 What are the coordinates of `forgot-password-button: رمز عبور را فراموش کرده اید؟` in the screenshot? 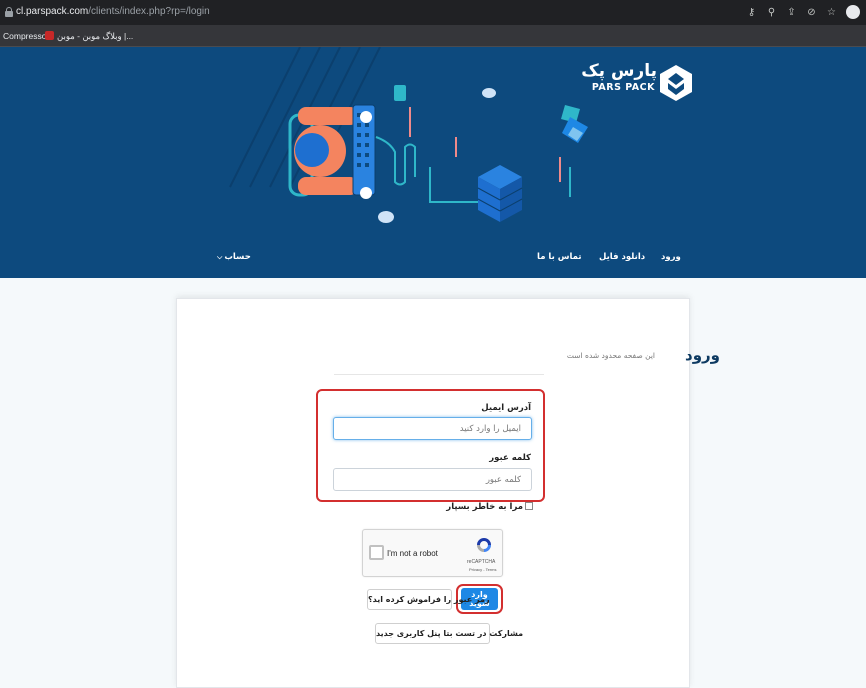 It's located at (428, 599).